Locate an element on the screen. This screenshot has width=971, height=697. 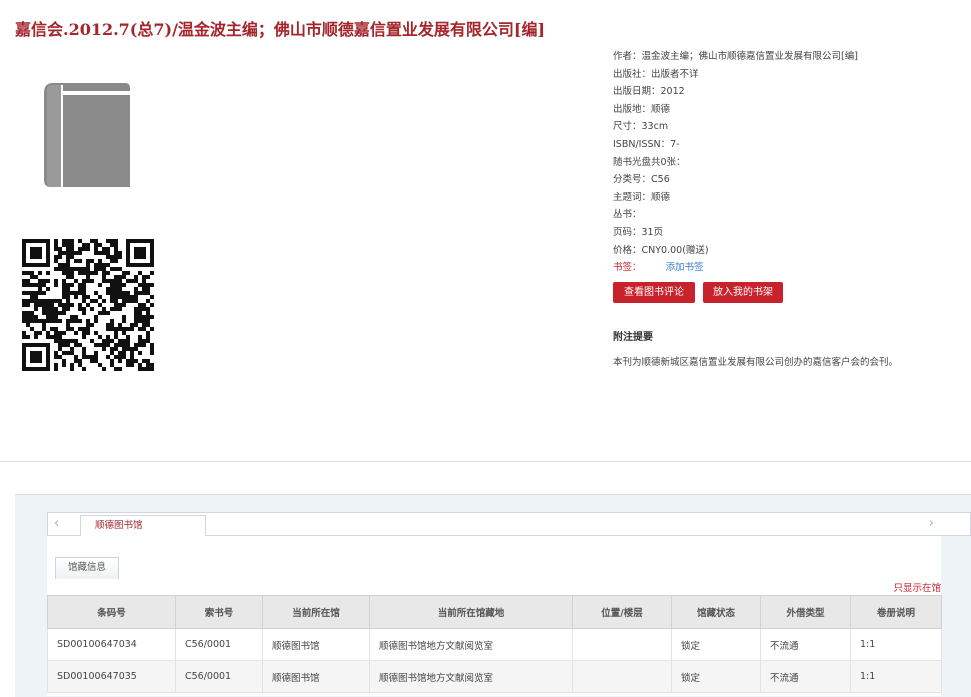
add-bookmark-link: 添加书签 is located at coordinates (685, 267).